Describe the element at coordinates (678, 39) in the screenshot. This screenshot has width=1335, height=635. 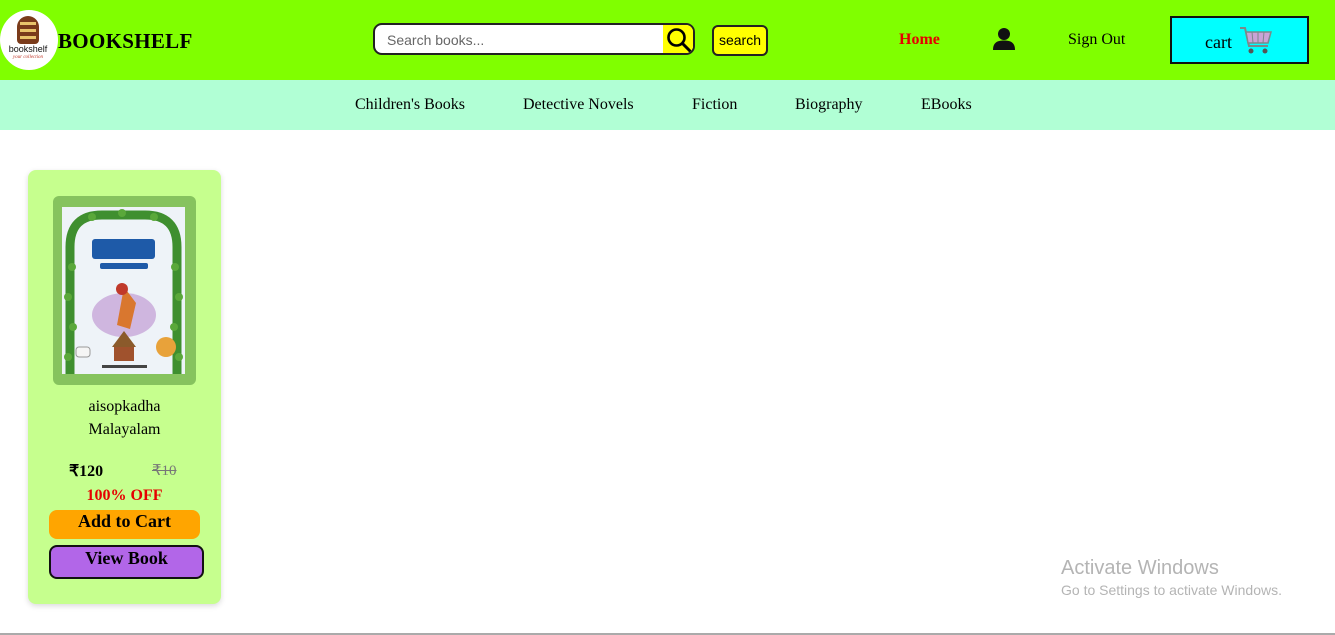
I see `search-icon` at that location.